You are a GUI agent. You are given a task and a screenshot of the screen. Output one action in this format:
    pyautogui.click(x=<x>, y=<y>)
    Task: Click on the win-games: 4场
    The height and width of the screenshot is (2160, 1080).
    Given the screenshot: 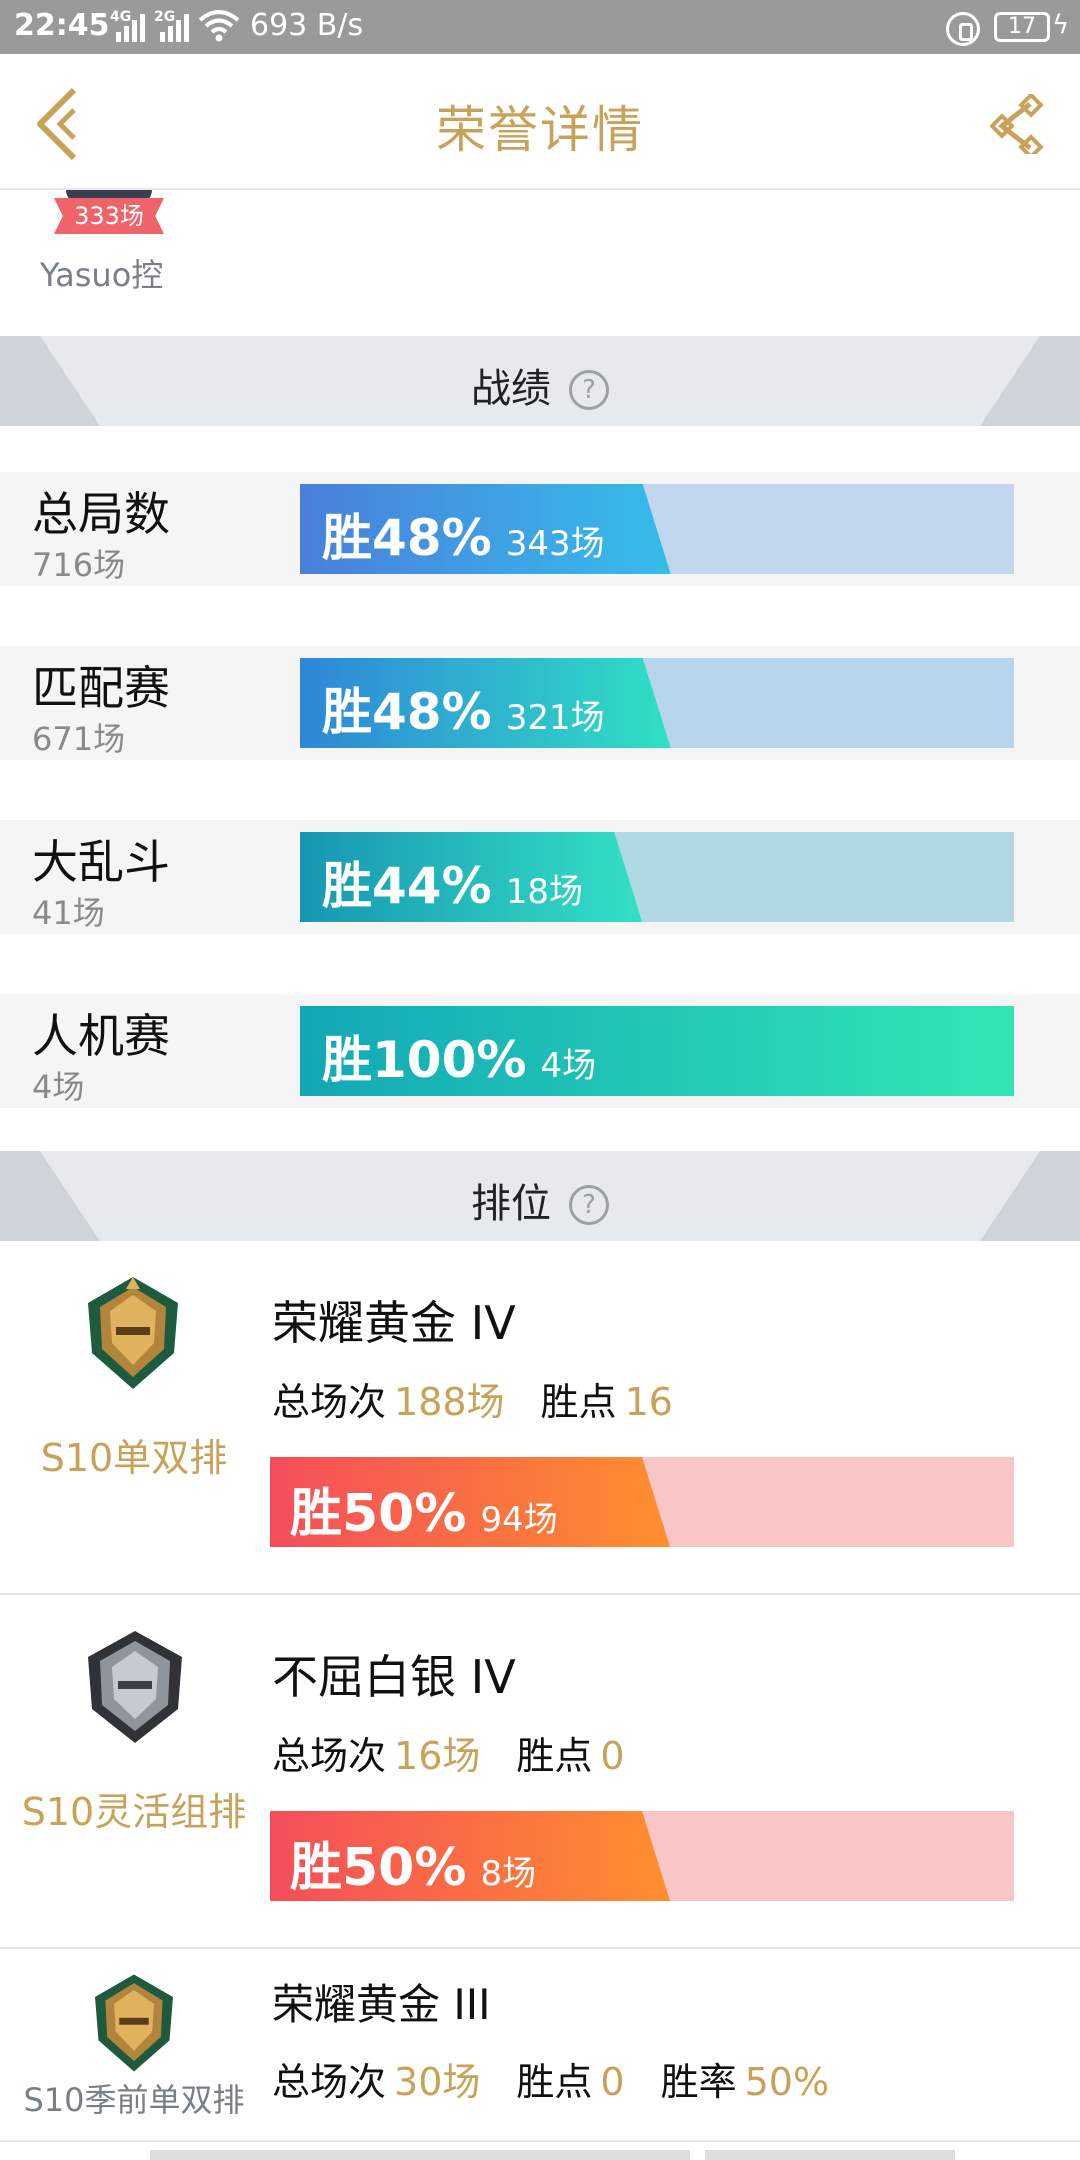 What is the action you would take?
    pyautogui.click(x=568, y=1066)
    